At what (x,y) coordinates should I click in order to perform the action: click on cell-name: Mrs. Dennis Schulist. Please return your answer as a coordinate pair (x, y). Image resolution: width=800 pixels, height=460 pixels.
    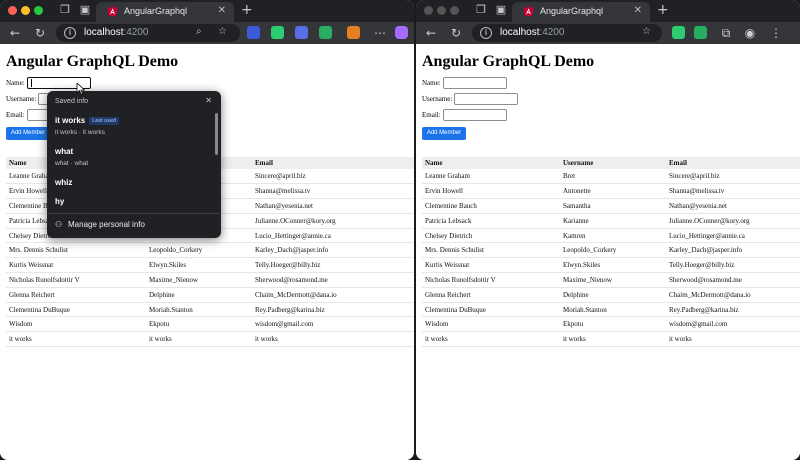
    Looking at the image, I should click on (76, 250).